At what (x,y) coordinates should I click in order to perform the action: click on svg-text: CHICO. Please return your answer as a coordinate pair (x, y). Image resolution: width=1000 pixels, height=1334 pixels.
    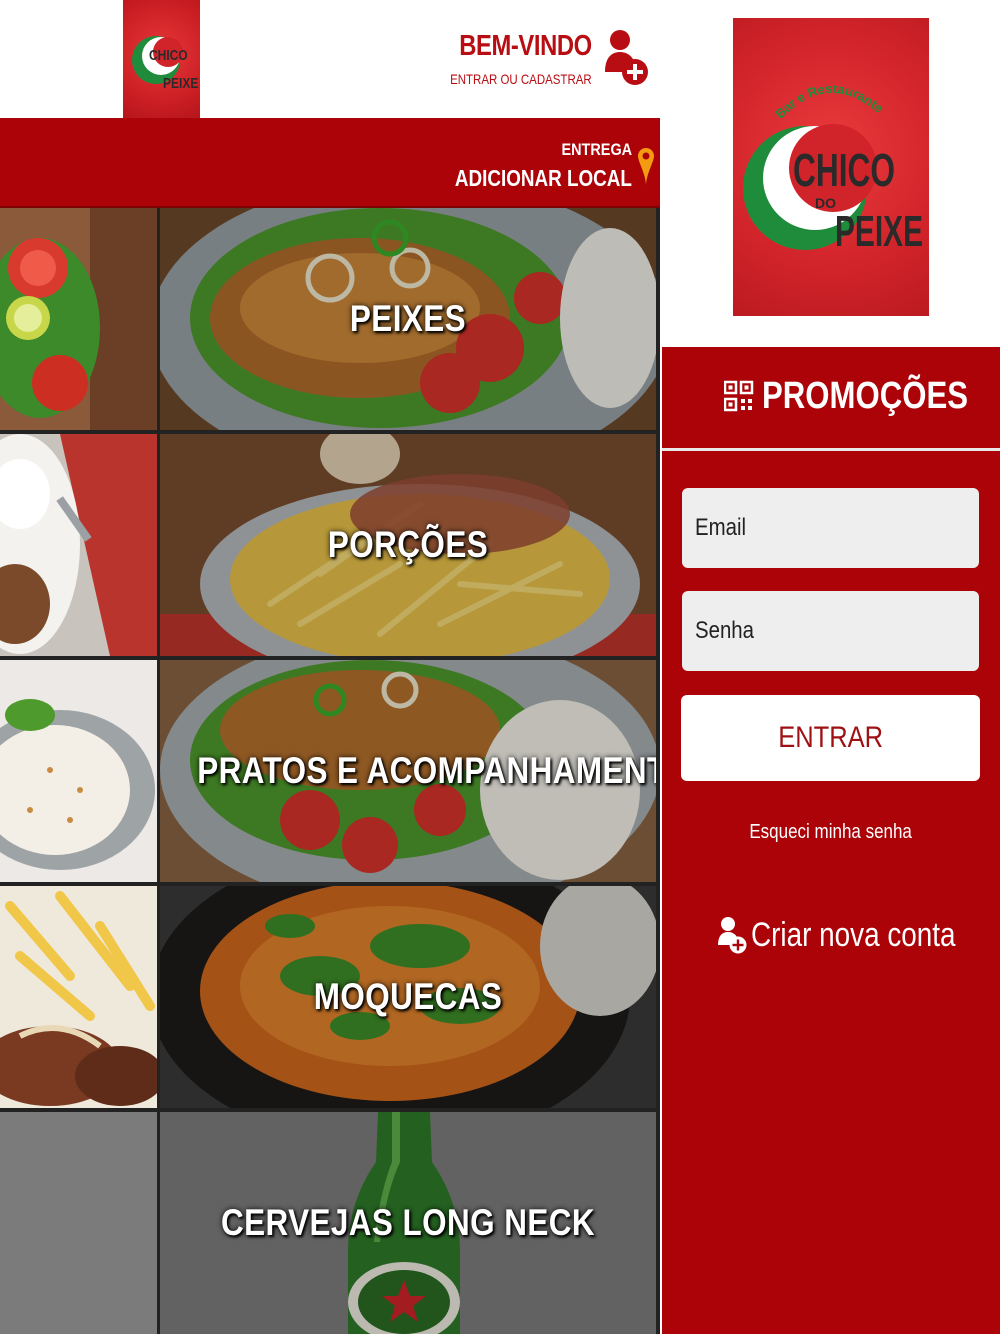
    Looking at the image, I should click on (168, 55).